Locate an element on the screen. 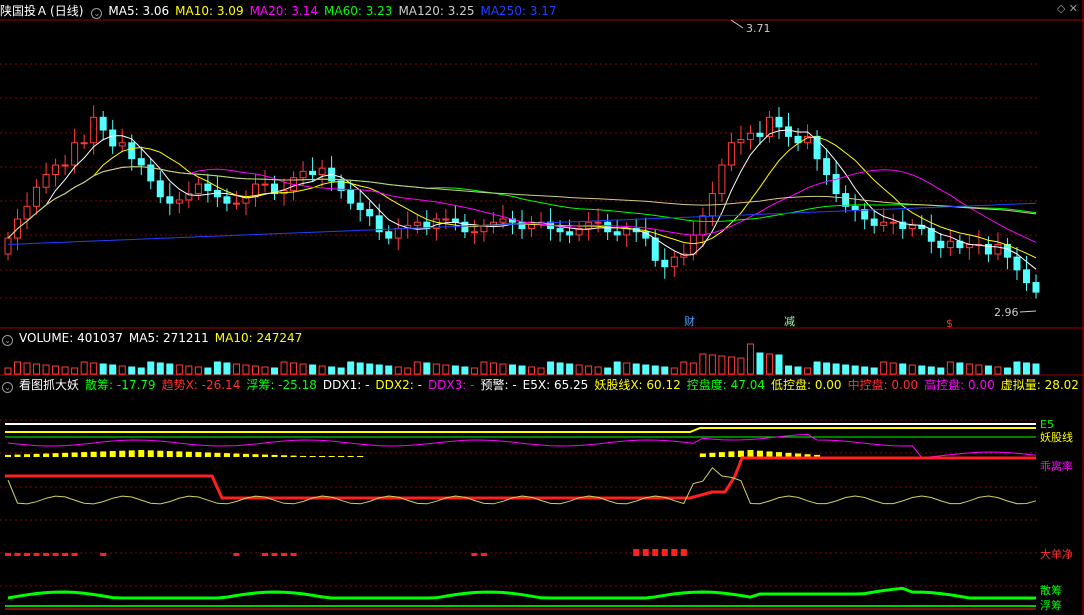 The width and height of the screenshot is (1084, 615). event-marker-cai: 财 is located at coordinates (689, 321).